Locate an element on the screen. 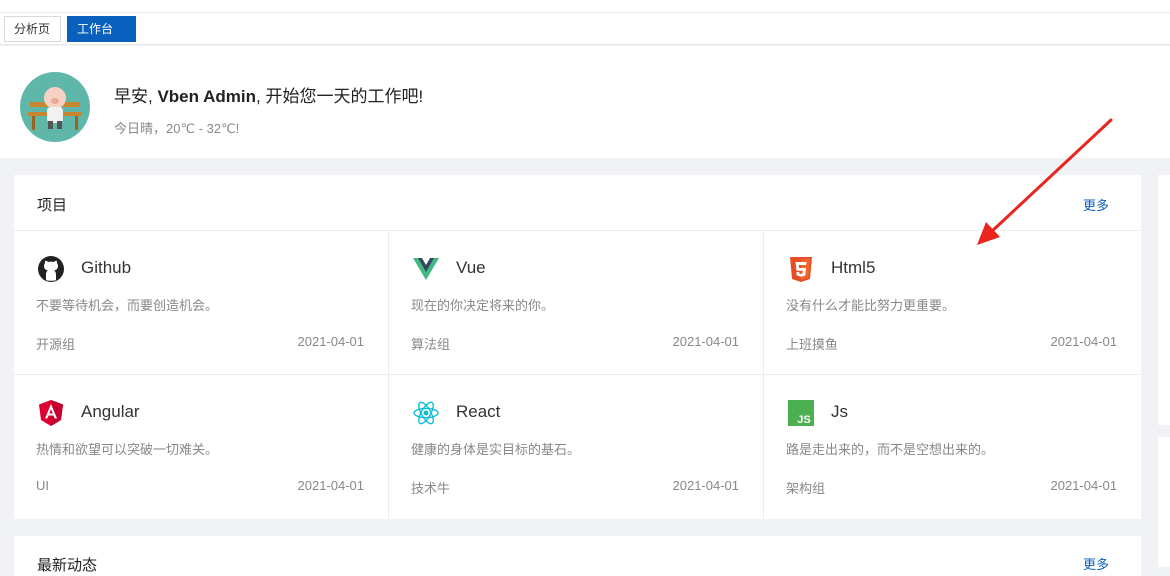 This screenshot has height=576, width=1170. dynamic-card: 最新动态 更多 is located at coordinates (577, 556).